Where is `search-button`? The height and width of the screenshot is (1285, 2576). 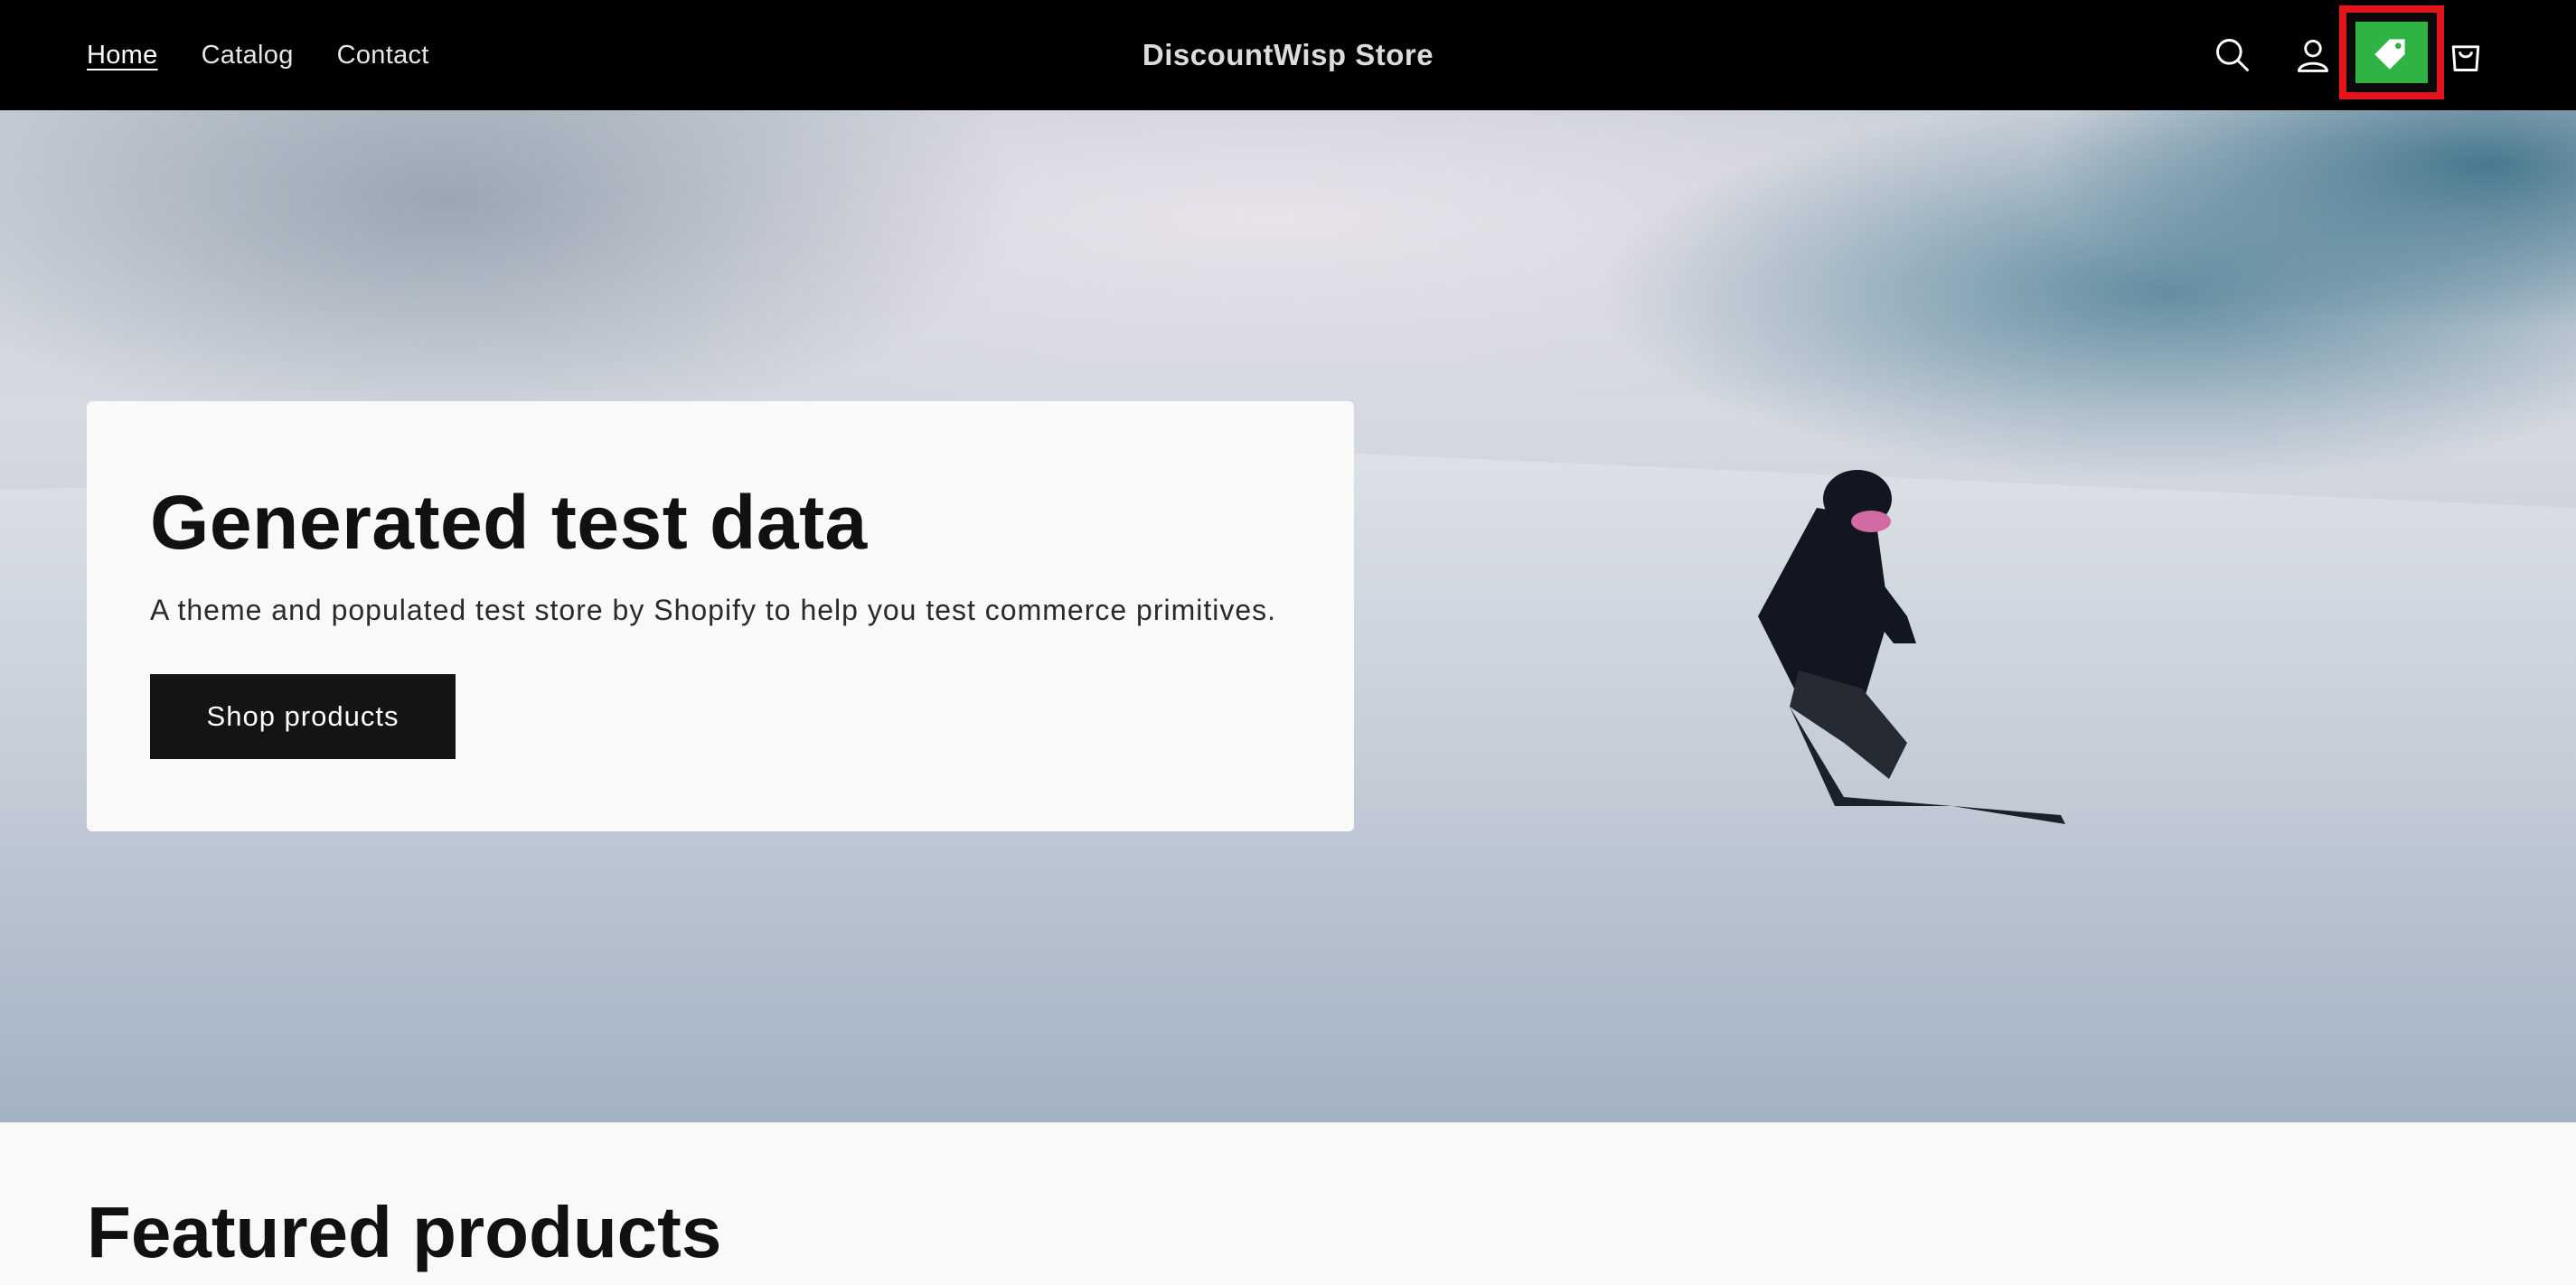
search-button is located at coordinates (2232, 55).